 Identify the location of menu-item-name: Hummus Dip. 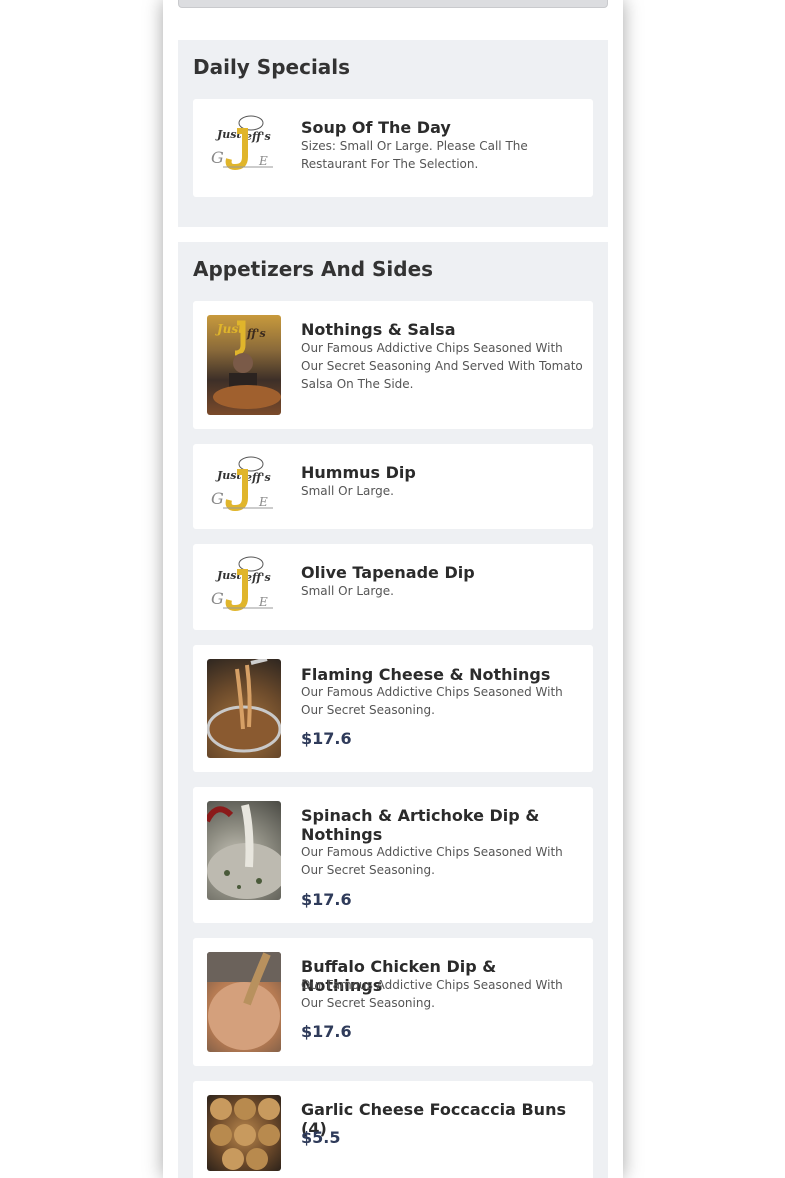
(358, 472).